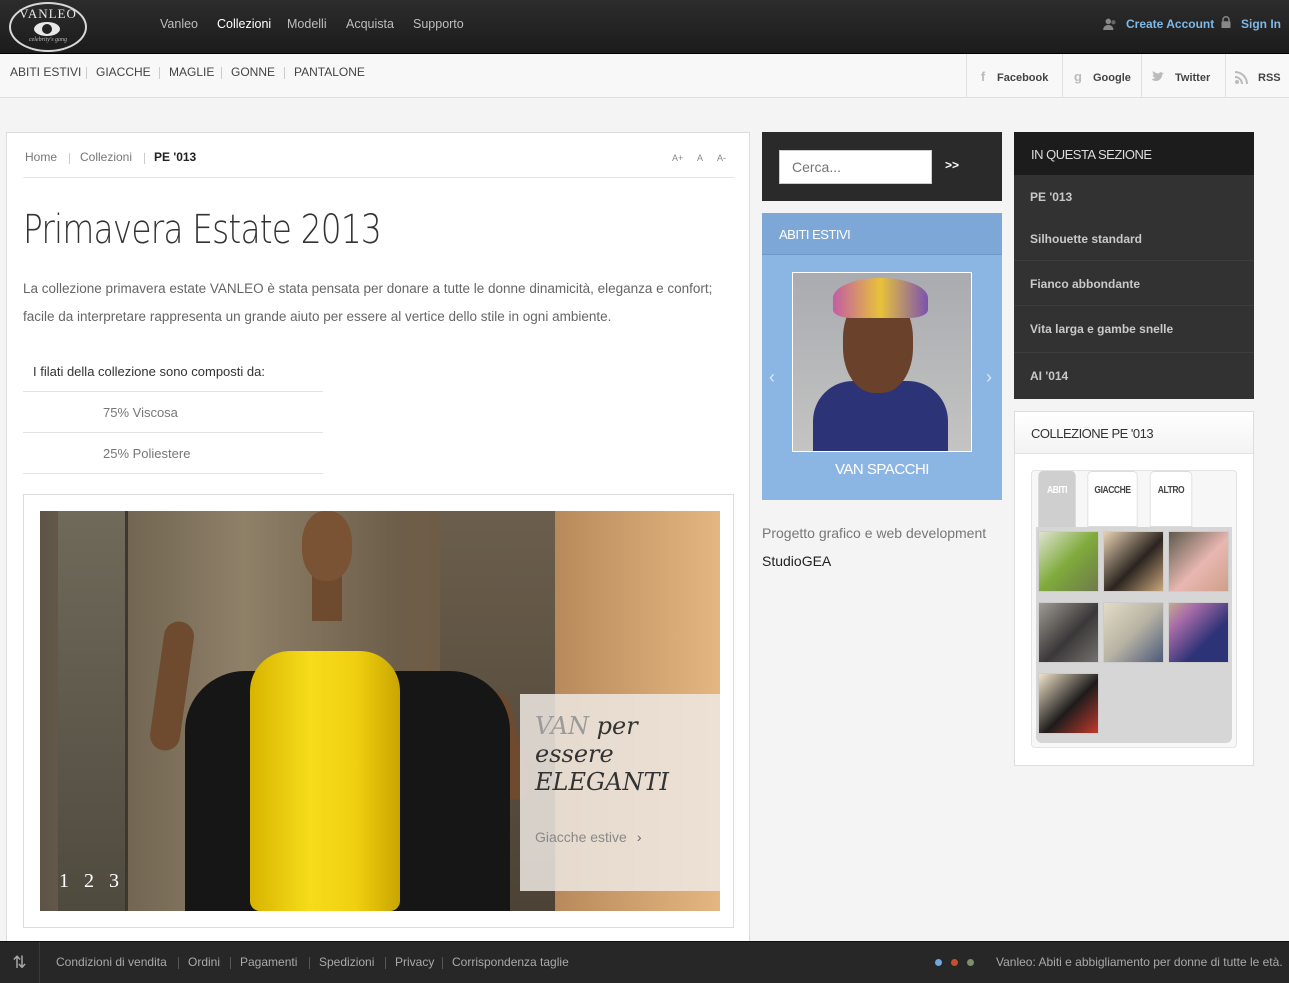 The image size is (1289, 983). What do you see at coordinates (855, 167) in the screenshot?
I see `search-input` at bounding box center [855, 167].